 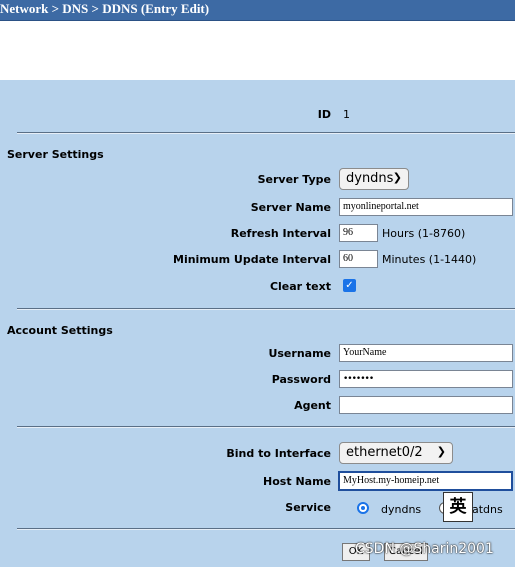 What do you see at coordinates (290, 207) in the screenshot?
I see `server-name-label: Server Name` at bounding box center [290, 207].